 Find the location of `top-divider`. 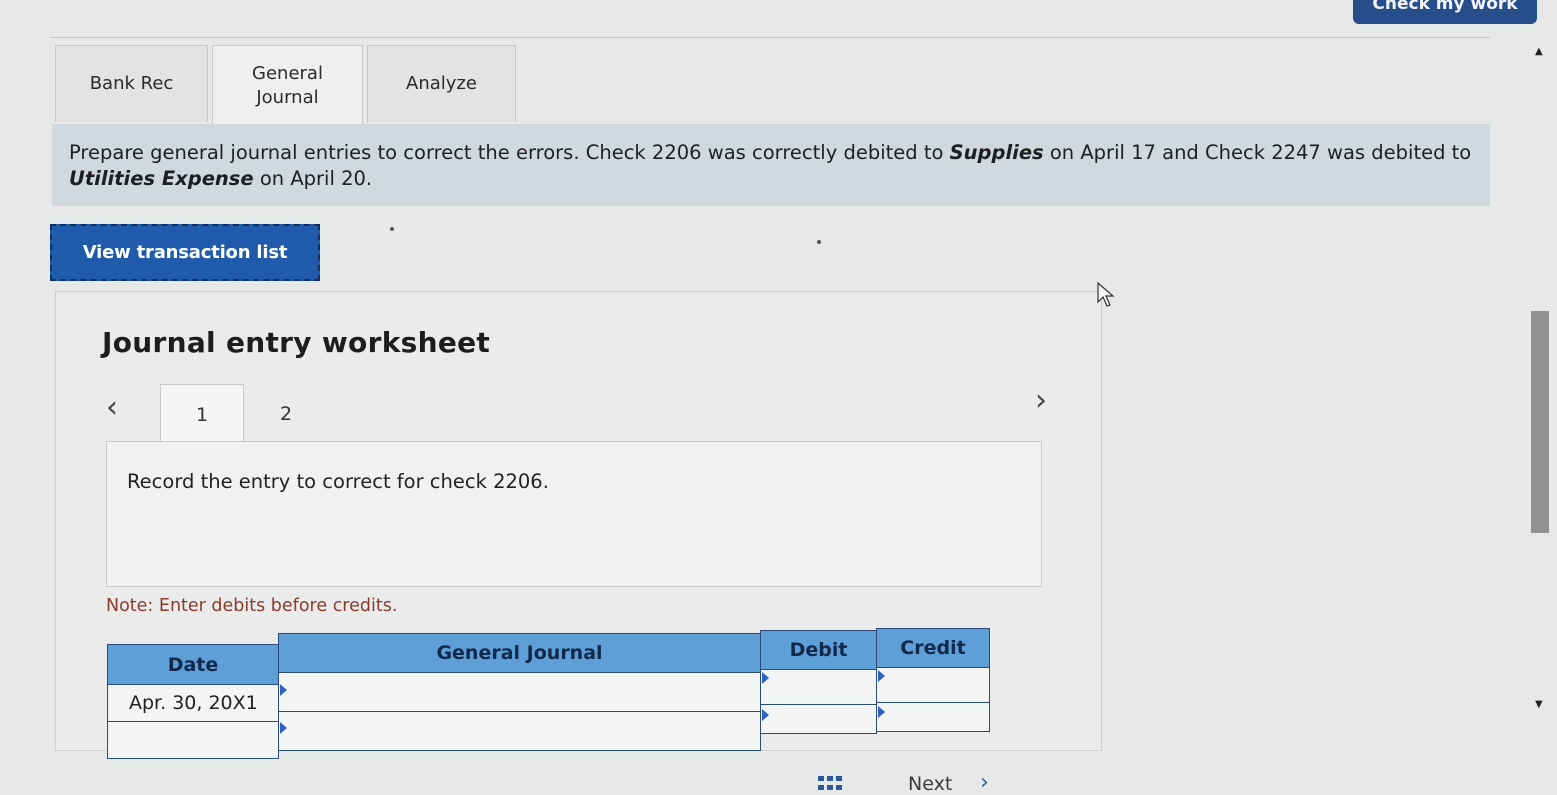

top-divider is located at coordinates (770, 37).